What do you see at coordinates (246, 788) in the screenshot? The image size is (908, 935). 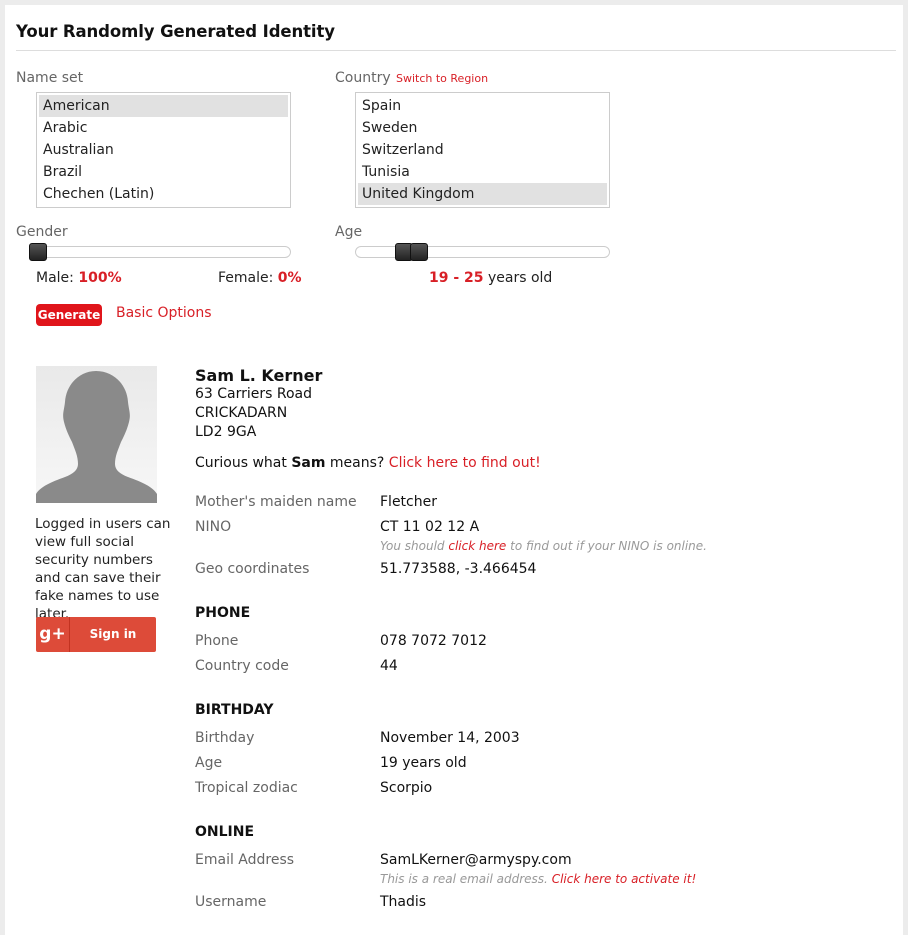 I see `zodiac-label: Tropical zodiac` at bounding box center [246, 788].